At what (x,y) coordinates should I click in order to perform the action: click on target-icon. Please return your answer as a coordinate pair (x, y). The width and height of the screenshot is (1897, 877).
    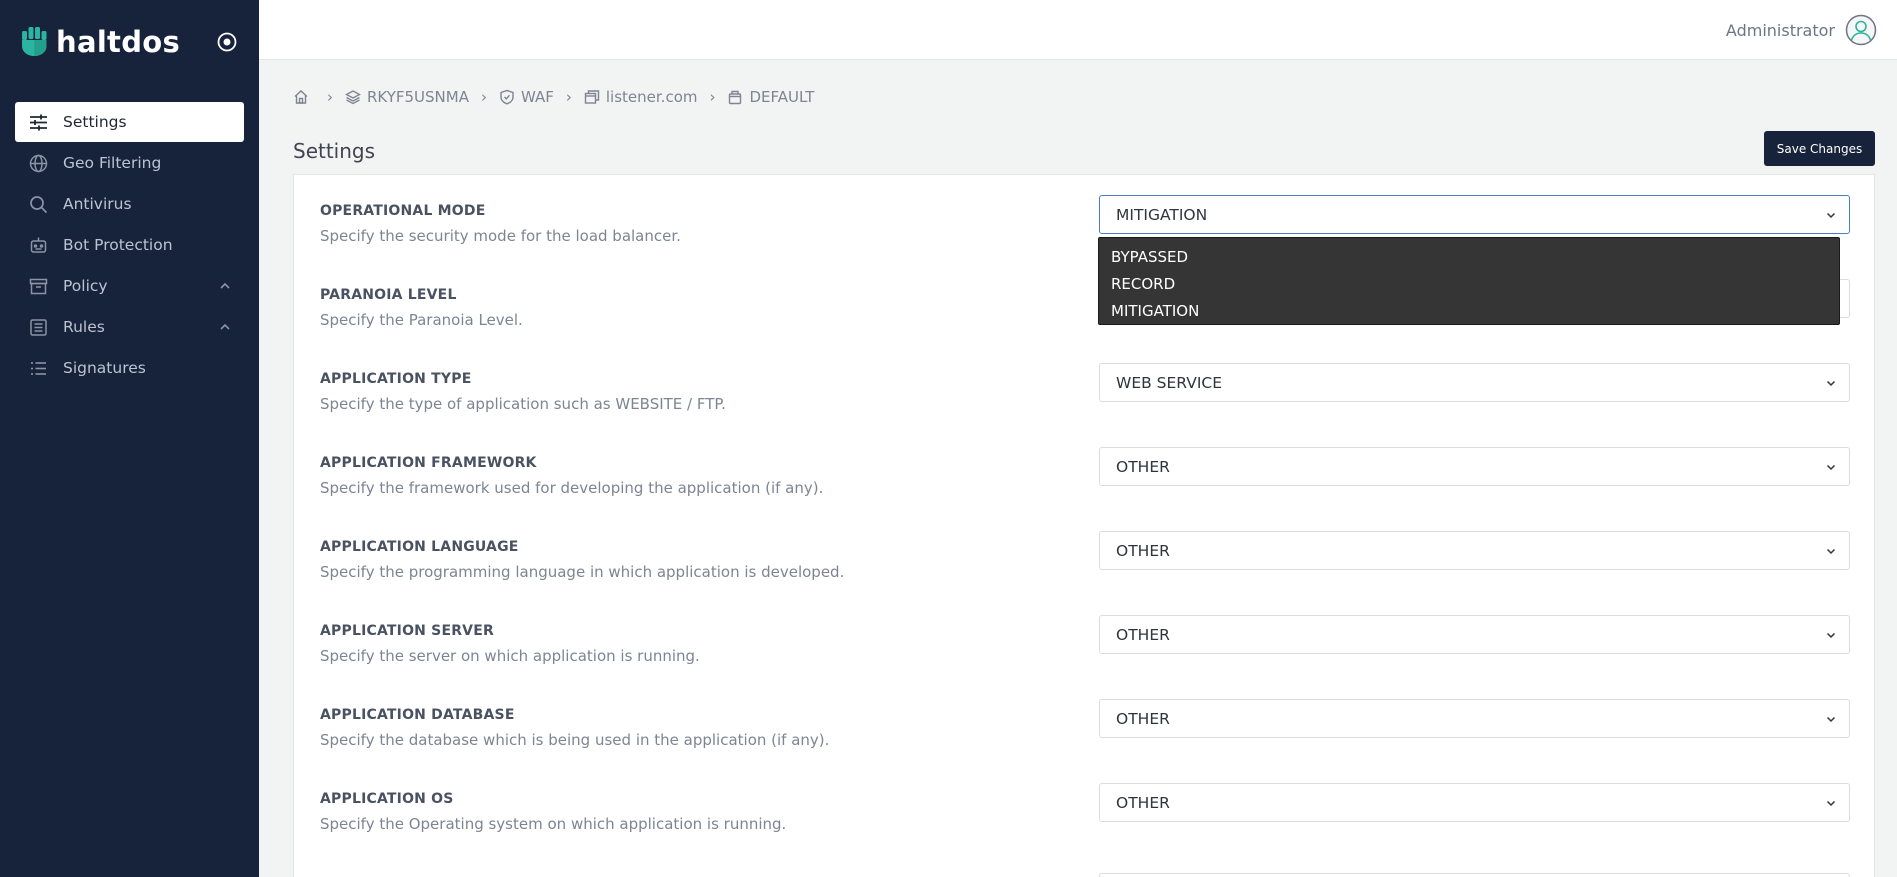
    Looking at the image, I should click on (227, 42).